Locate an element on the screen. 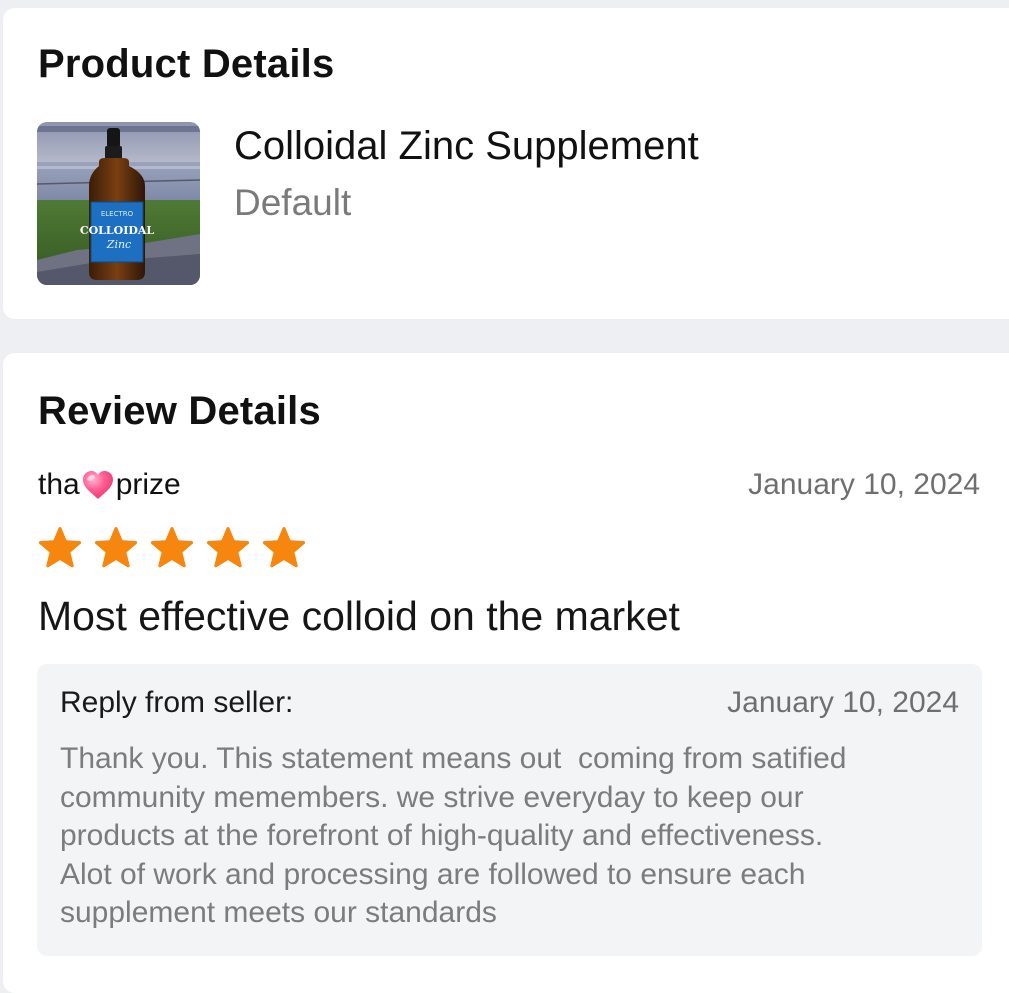  reply-text-line: supplement meets our standards is located at coordinates (278, 912).